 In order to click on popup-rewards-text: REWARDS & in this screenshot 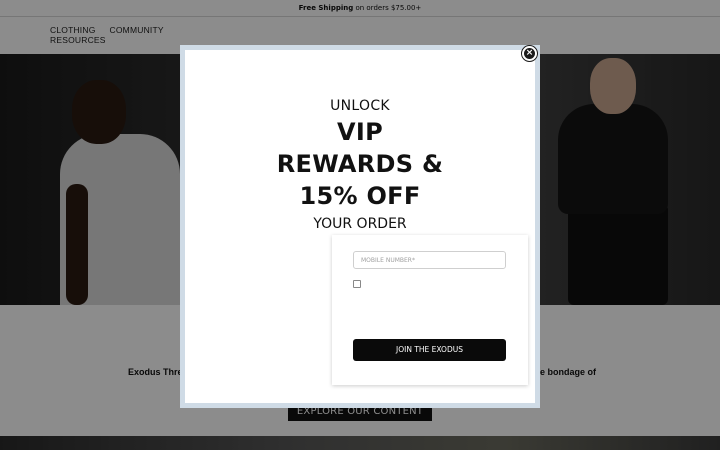, I will do `click(360, 164)`.